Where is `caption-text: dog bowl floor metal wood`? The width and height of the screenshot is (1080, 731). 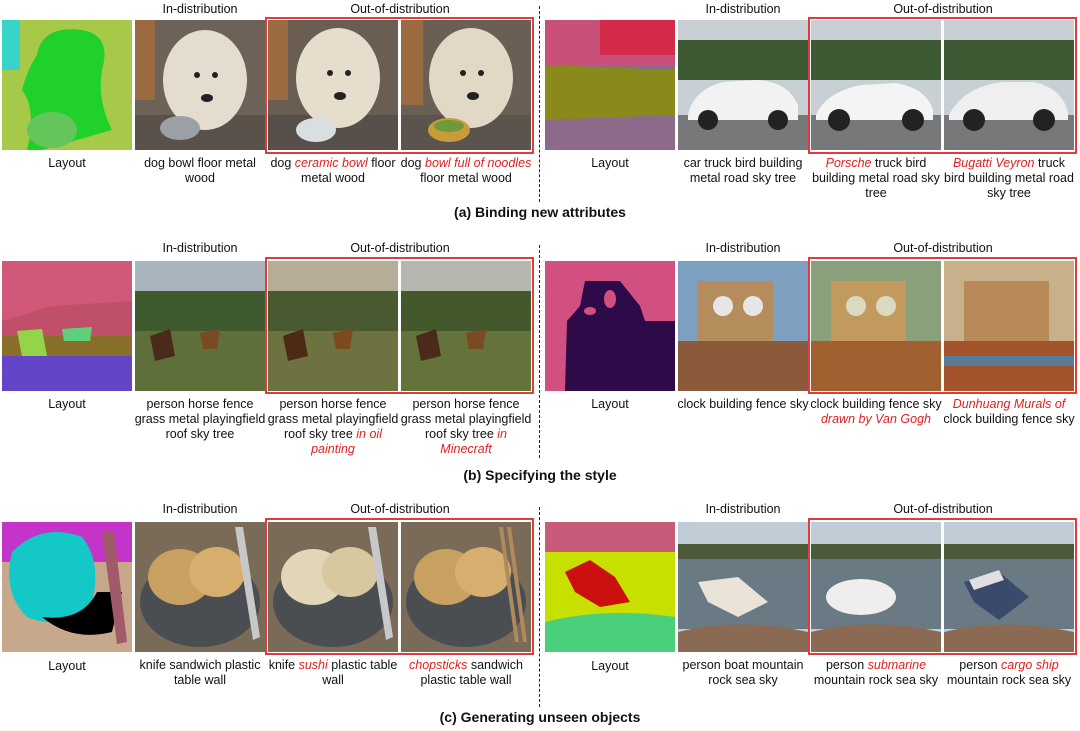 caption-text: dog bowl floor metal wood is located at coordinates (200, 170).